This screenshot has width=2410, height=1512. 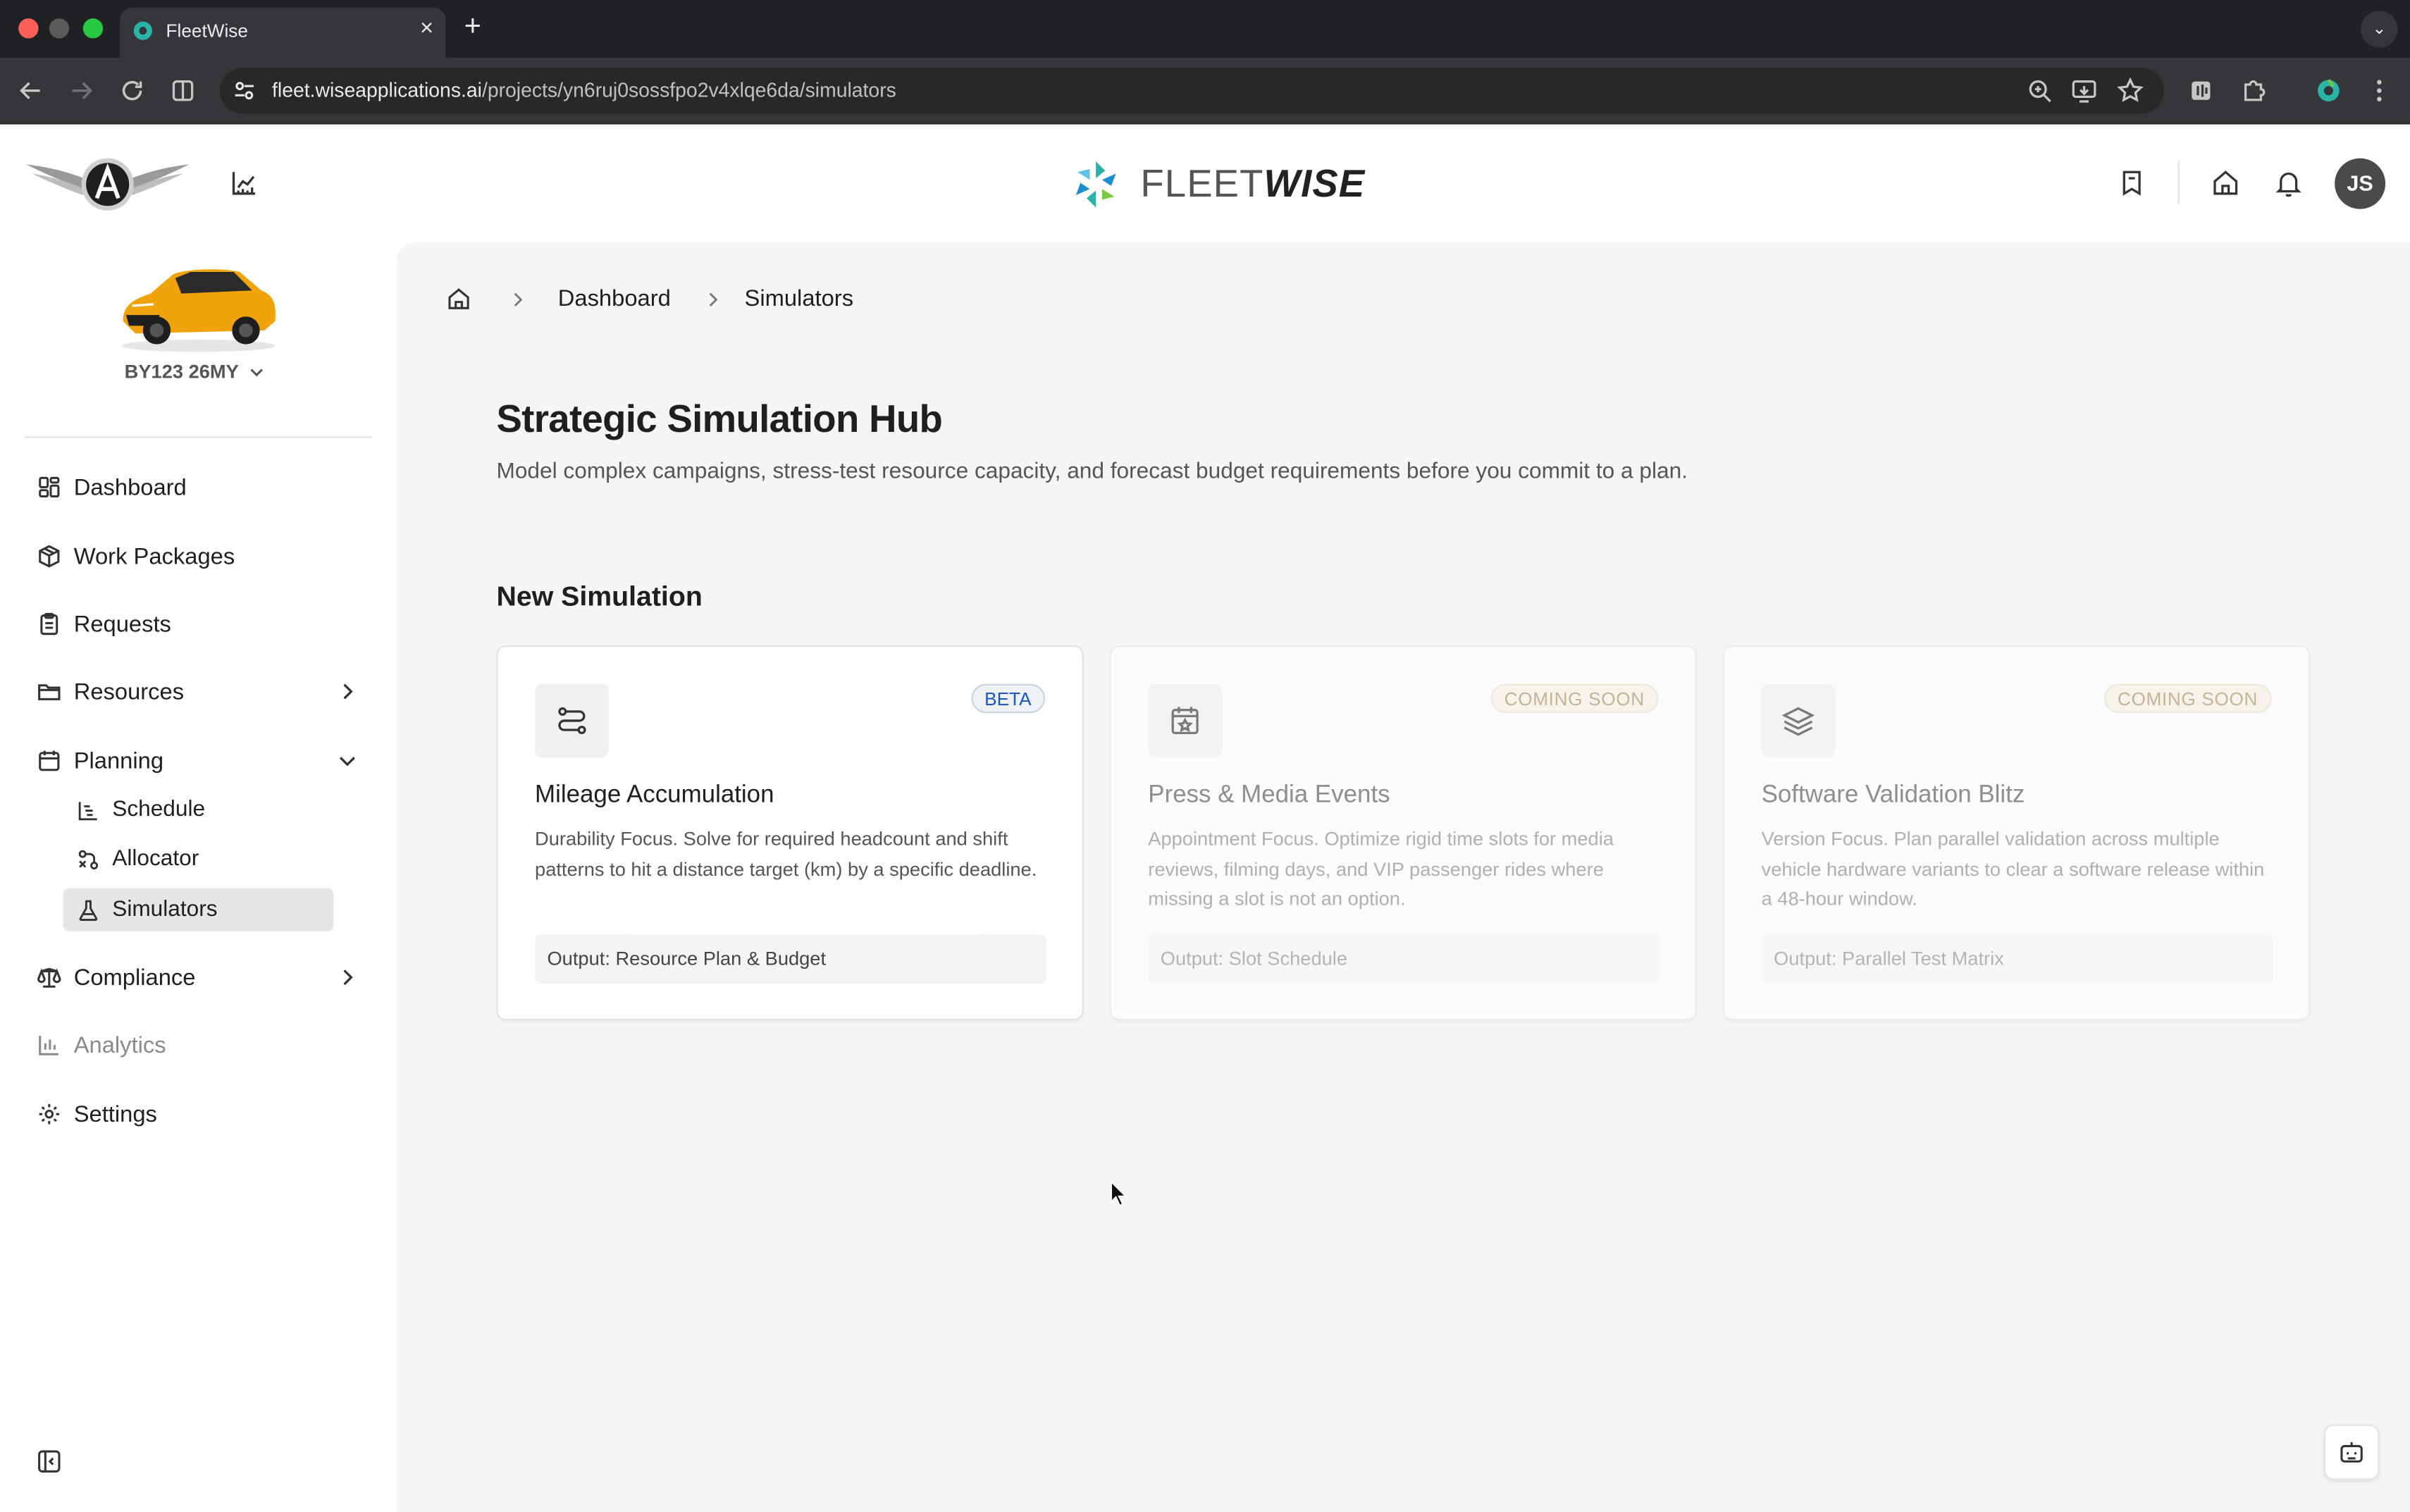 What do you see at coordinates (89, 909) in the screenshot?
I see `flask-icon` at bounding box center [89, 909].